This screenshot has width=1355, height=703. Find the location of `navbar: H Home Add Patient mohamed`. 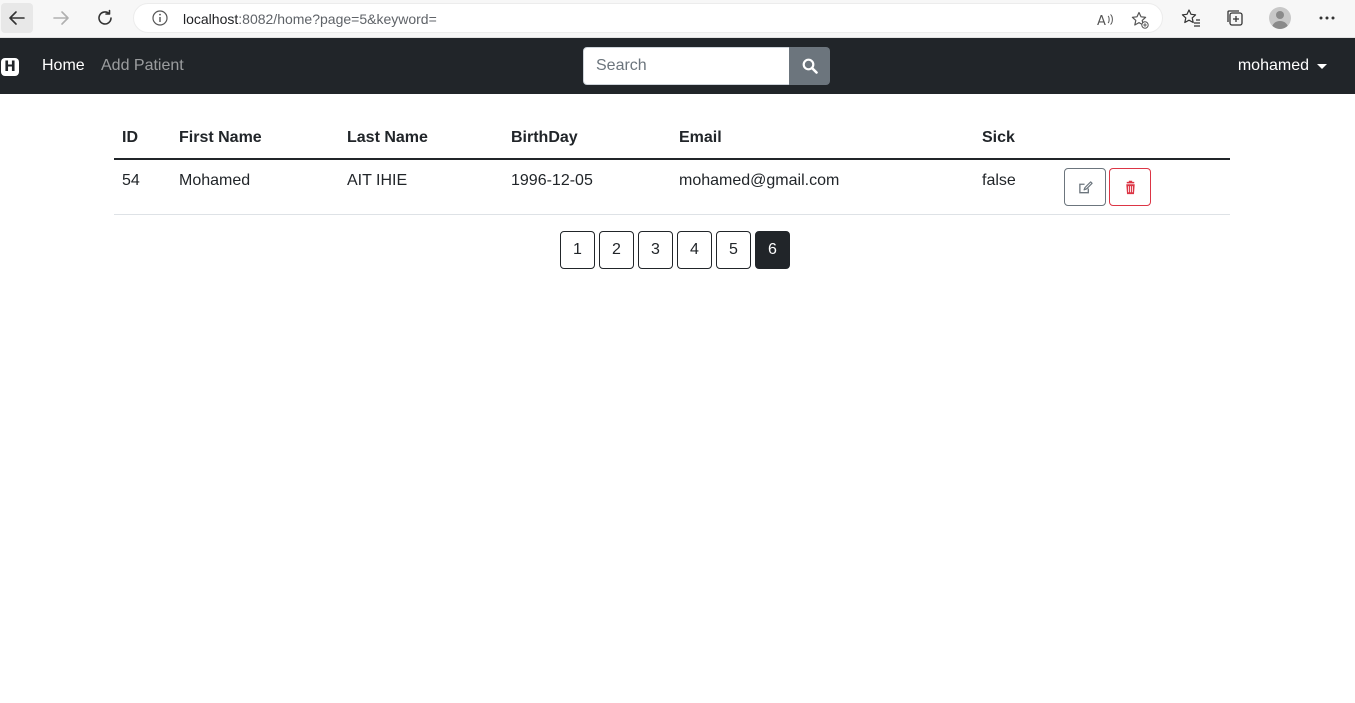

navbar: H Home Add Patient mohamed is located at coordinates (677, 66).